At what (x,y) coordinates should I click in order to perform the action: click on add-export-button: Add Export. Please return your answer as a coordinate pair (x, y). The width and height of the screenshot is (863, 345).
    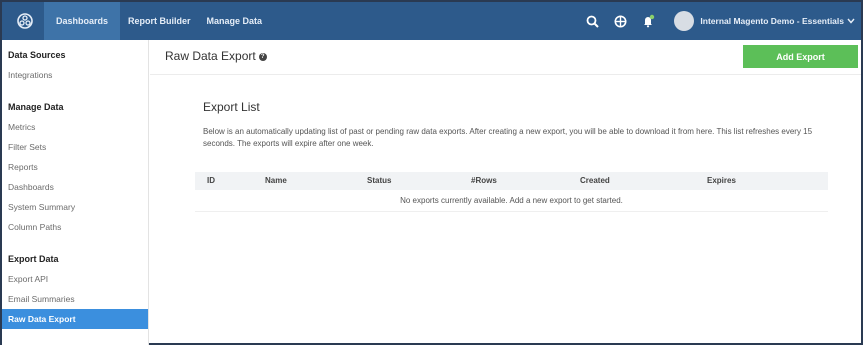
    Looking at the image, I should click on (800, 56).